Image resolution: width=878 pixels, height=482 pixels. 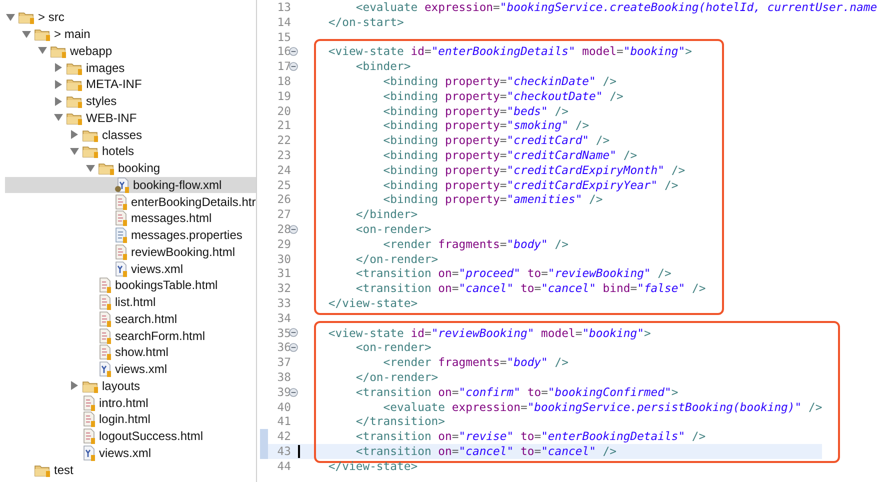 I want to click on tree-item: list.html, so click(x=130, y=302).